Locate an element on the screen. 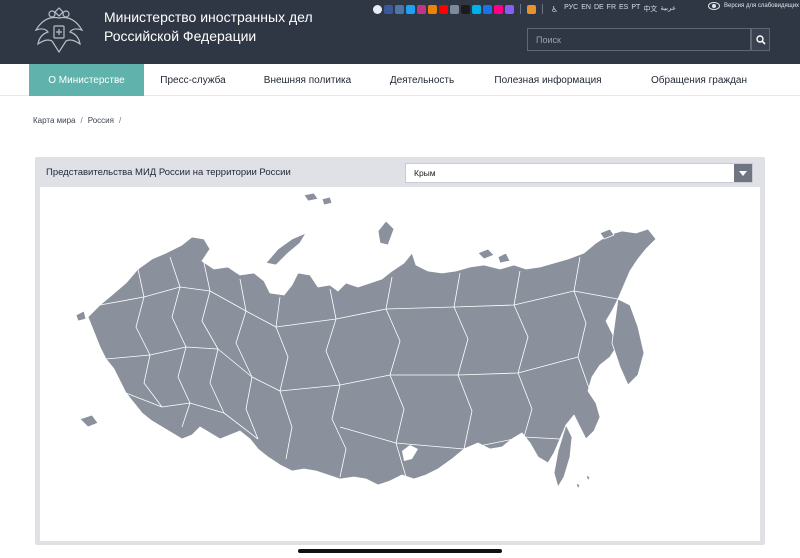  rutube-icon is located at coordinates (487, 9).